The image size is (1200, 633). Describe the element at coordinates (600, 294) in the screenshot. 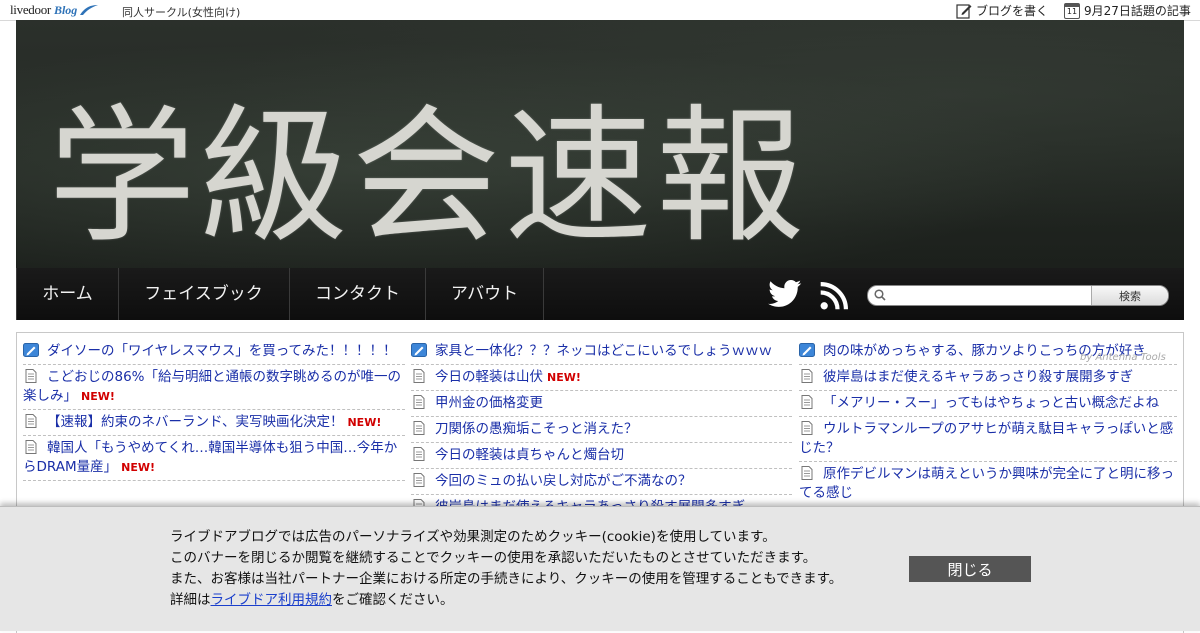

I see `main-navigation: ホーム フェイスブック コンタクト アバウト 検索` at that location.